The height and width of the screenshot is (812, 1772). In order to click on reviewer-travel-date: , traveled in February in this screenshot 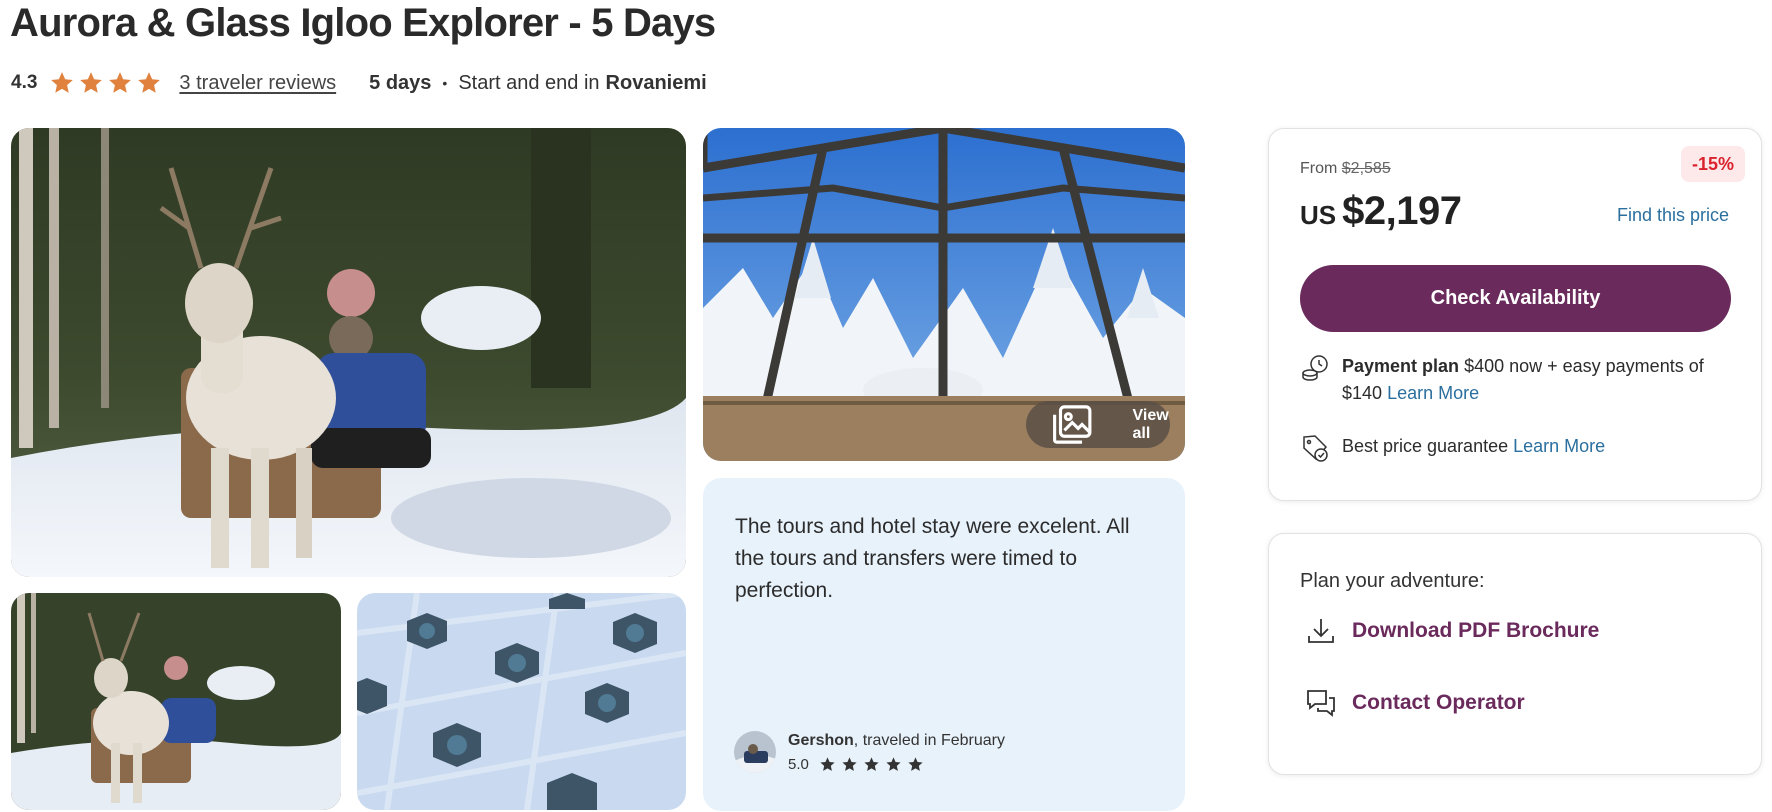, I will do `click(929, 740)`.